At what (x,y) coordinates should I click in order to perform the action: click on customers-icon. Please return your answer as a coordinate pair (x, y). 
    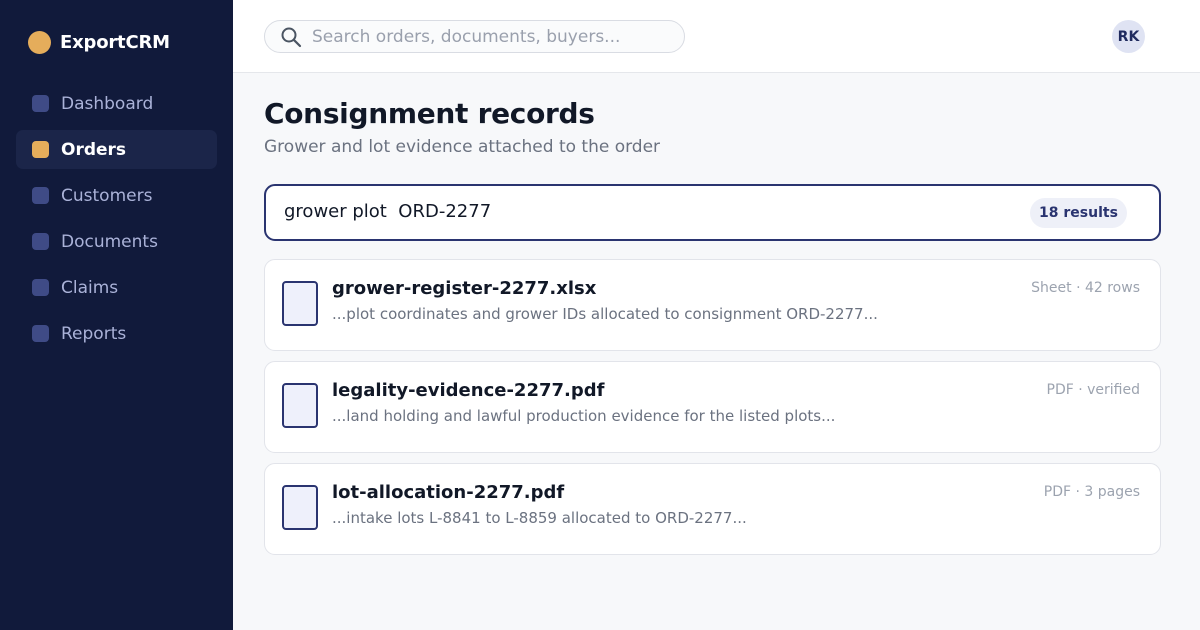
    Looking at the image, I should click on (40, 195).